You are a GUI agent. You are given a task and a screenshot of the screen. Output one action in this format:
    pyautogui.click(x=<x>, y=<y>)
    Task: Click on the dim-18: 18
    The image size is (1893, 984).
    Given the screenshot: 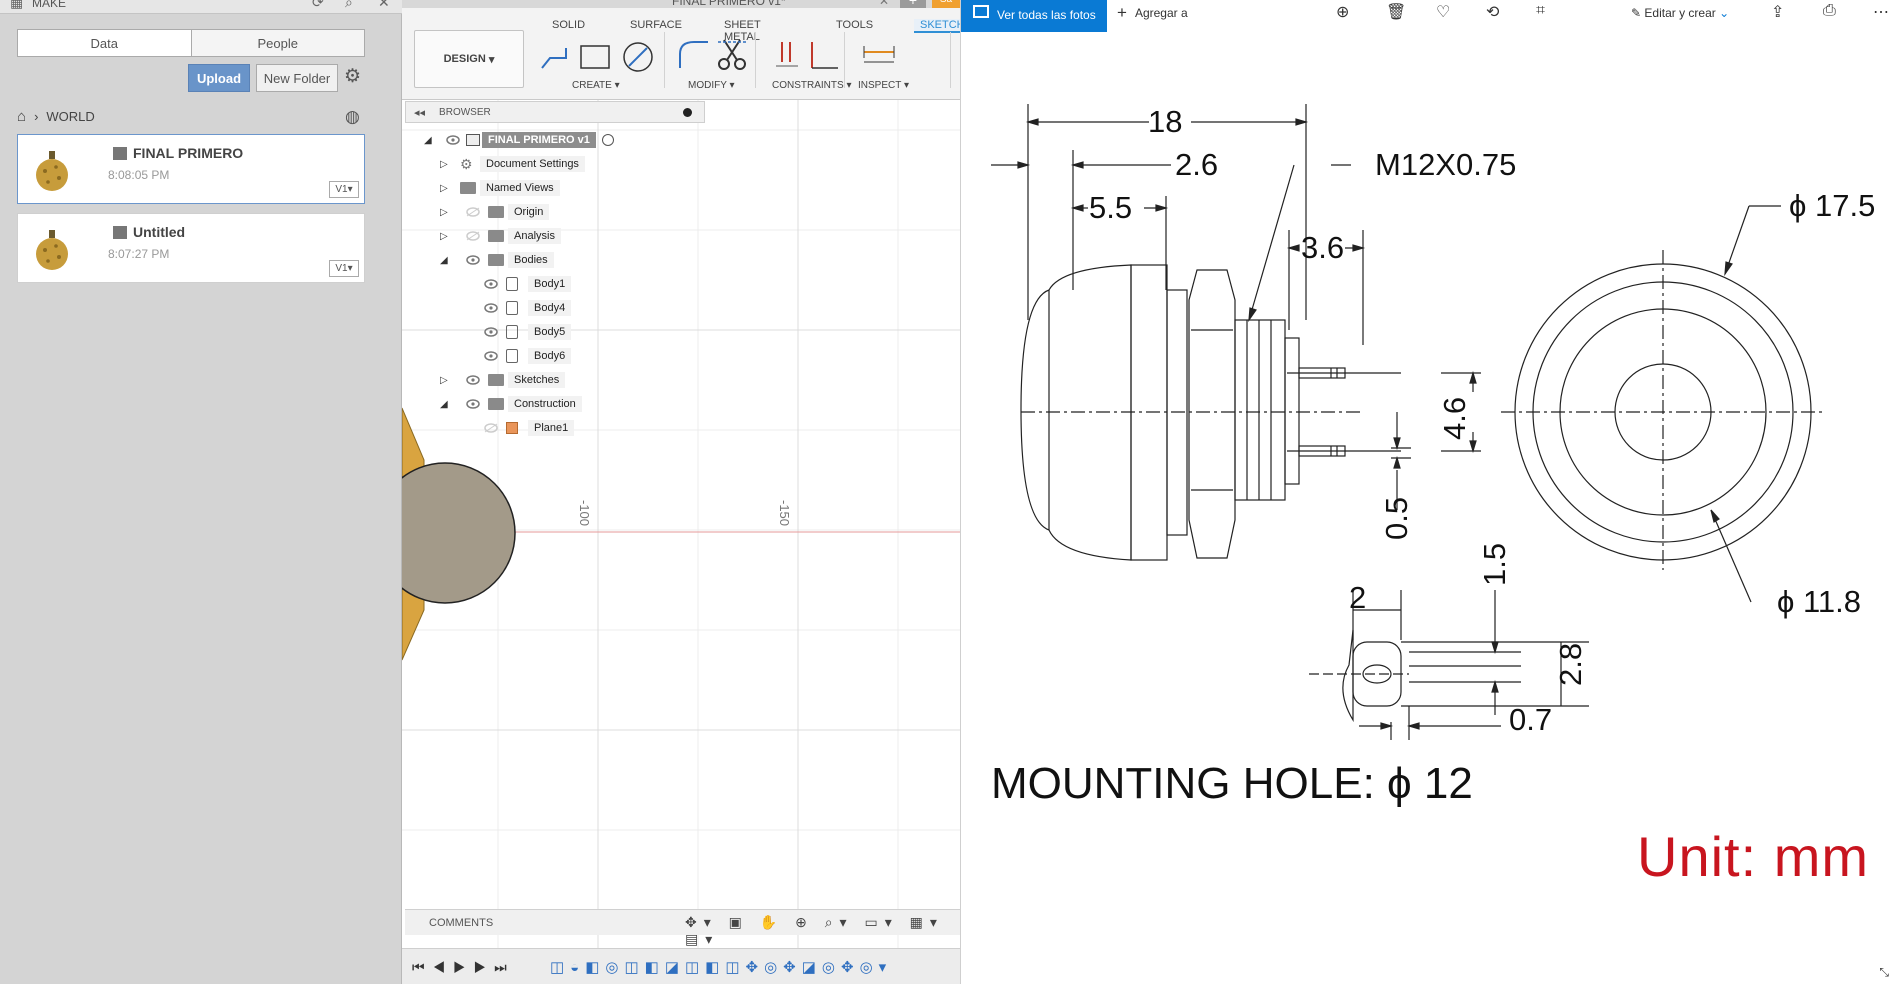 What is the action you would take?
    pyautogui.click(x=1165, y=121)
    